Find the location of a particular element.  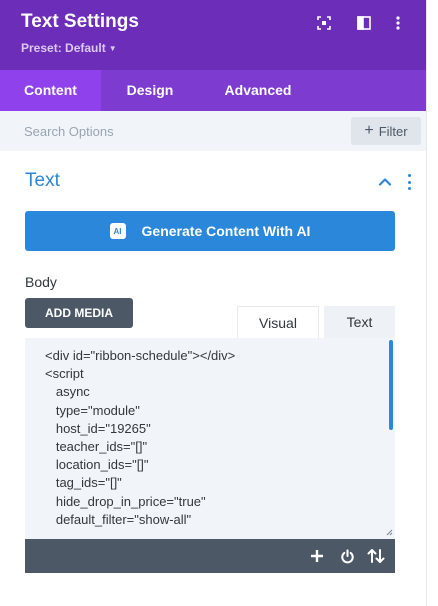

code-line: teacher_ids="[]" is located at coordinates (96, 447).